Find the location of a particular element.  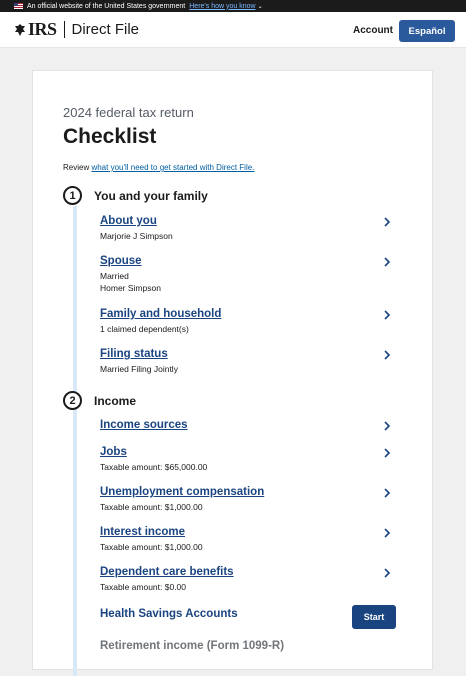

checklist-item-retirement: Retirement income (Form 1099-R) is located at coordinates (192, 646).